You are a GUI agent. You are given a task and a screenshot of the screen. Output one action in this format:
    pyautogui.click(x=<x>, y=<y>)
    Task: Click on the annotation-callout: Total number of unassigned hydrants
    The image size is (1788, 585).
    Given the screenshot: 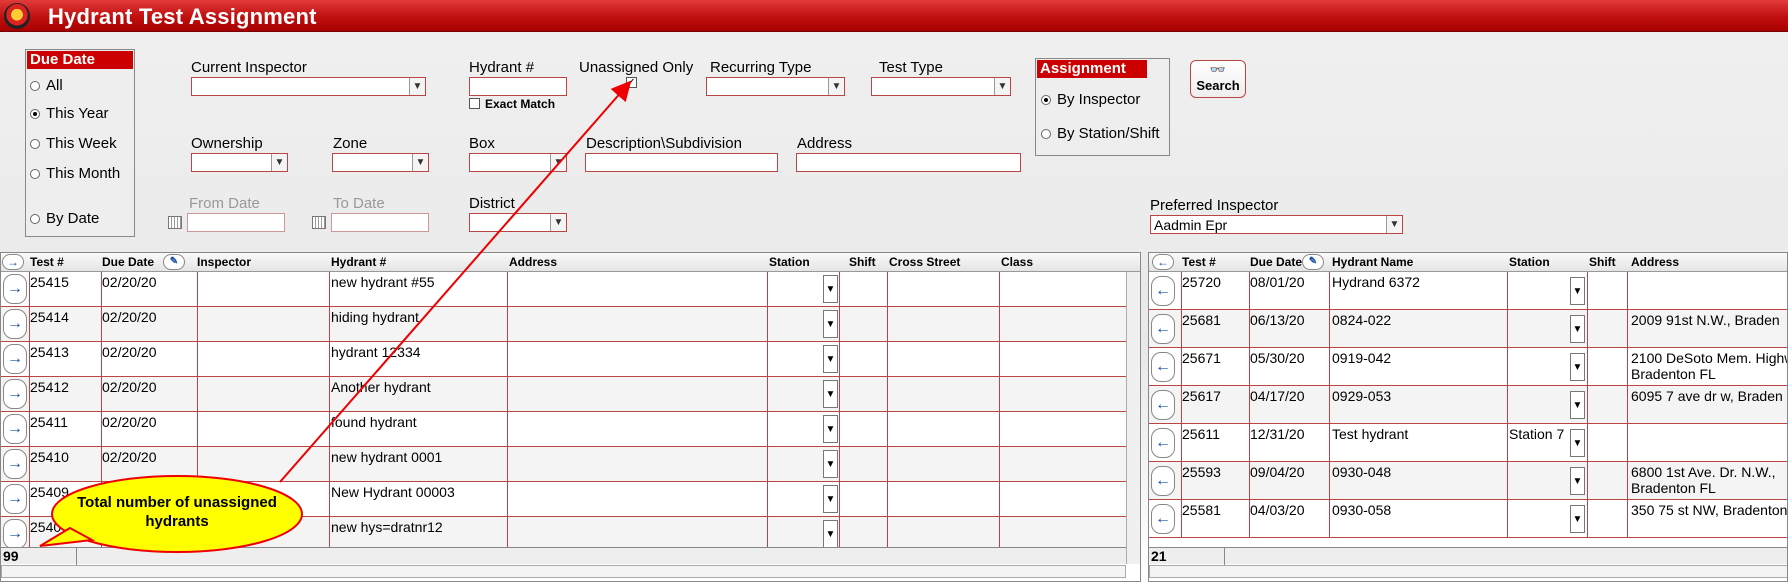 What is the action you would take?
    pyautogui.click(x=177, y=515)
    